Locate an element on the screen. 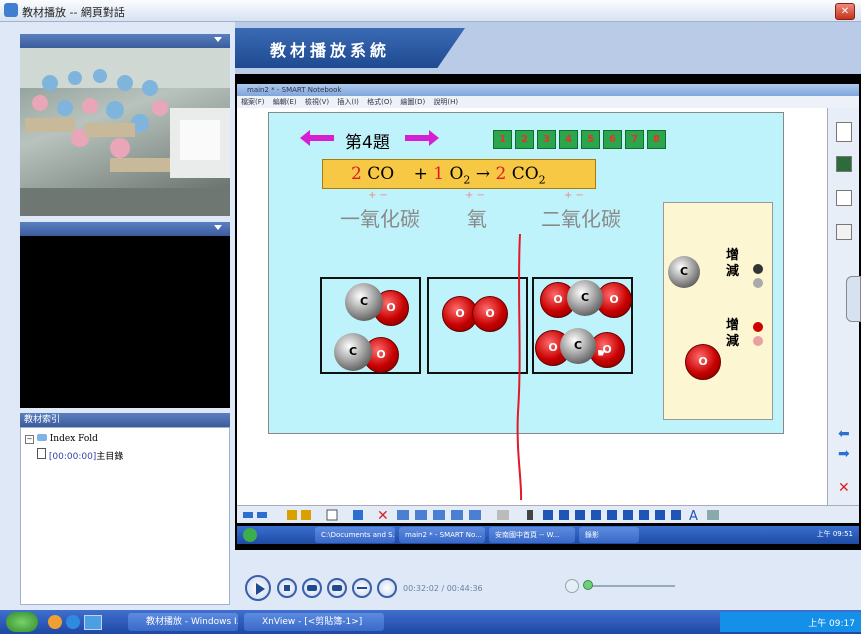  gallery-icon is located at coordinates (844, 164).